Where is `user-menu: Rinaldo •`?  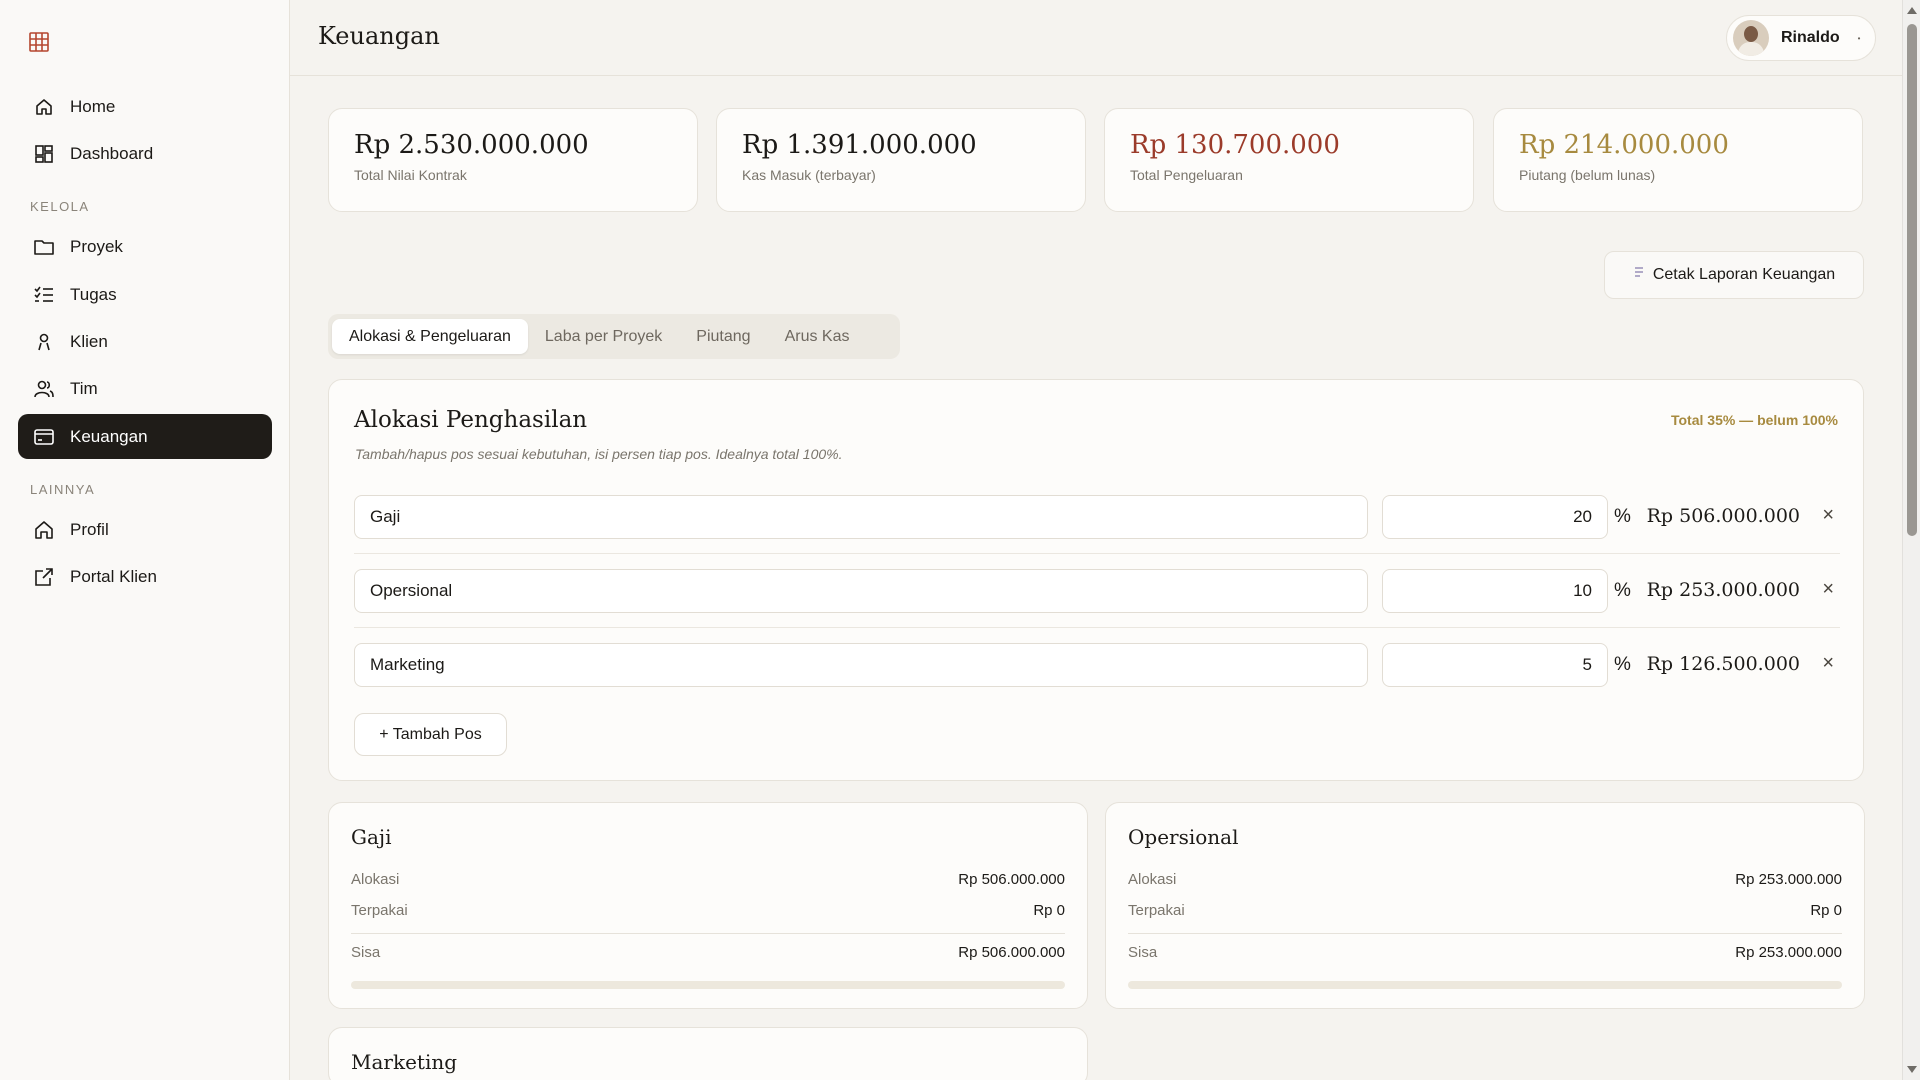 user-menu: Rinaldo • is located at coordinates (1801, 38).